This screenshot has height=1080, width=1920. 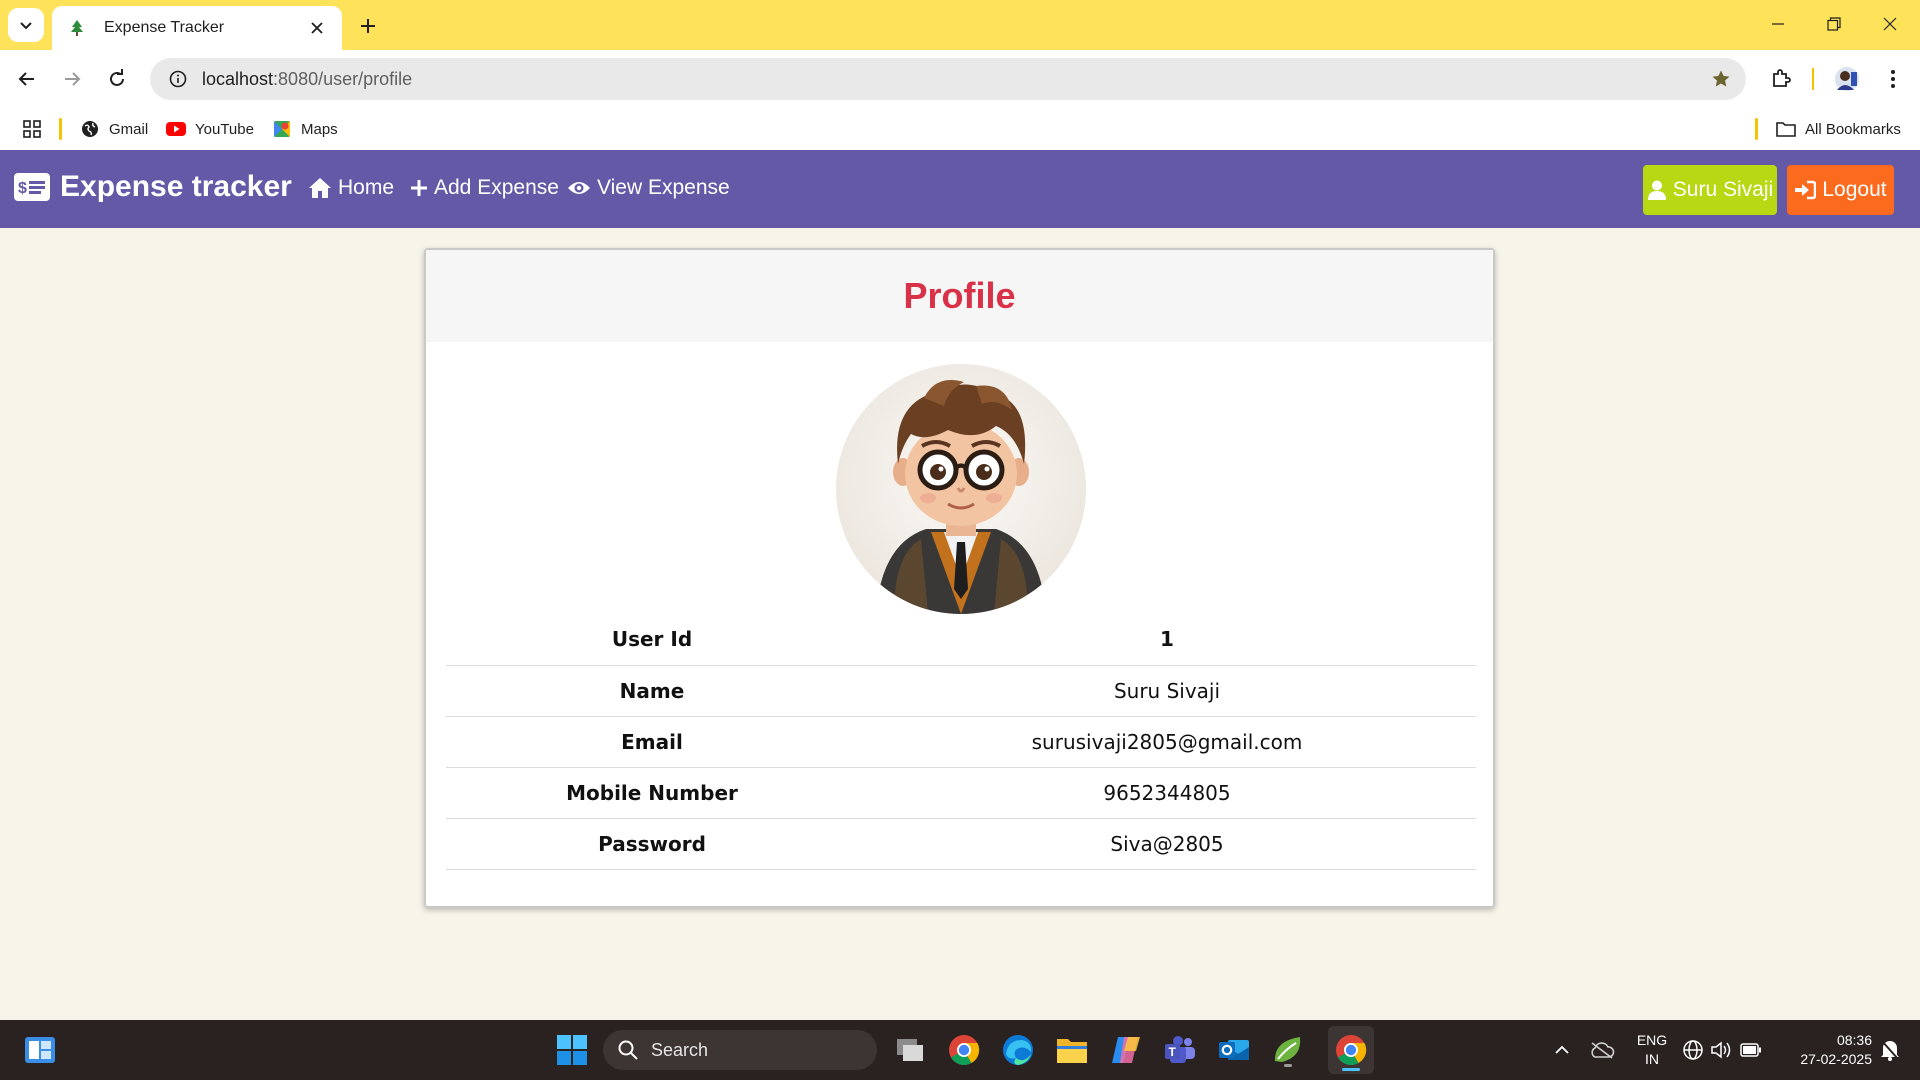 I want to click on bookmark-star-icon, so click(x=1721, y=79).